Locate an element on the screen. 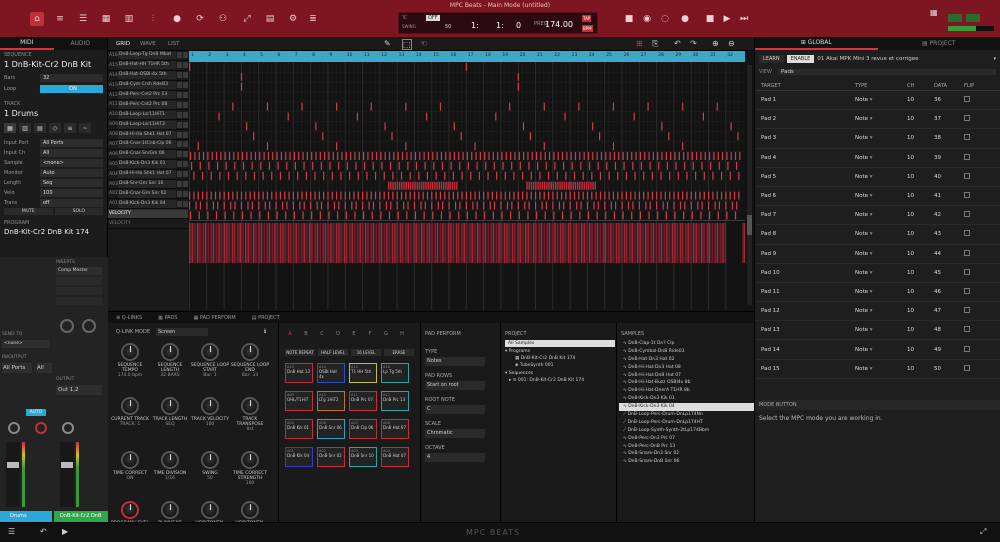 This screenshot has height=542, width=1000. data-cell: 41 is located at coordinates (949, 196).